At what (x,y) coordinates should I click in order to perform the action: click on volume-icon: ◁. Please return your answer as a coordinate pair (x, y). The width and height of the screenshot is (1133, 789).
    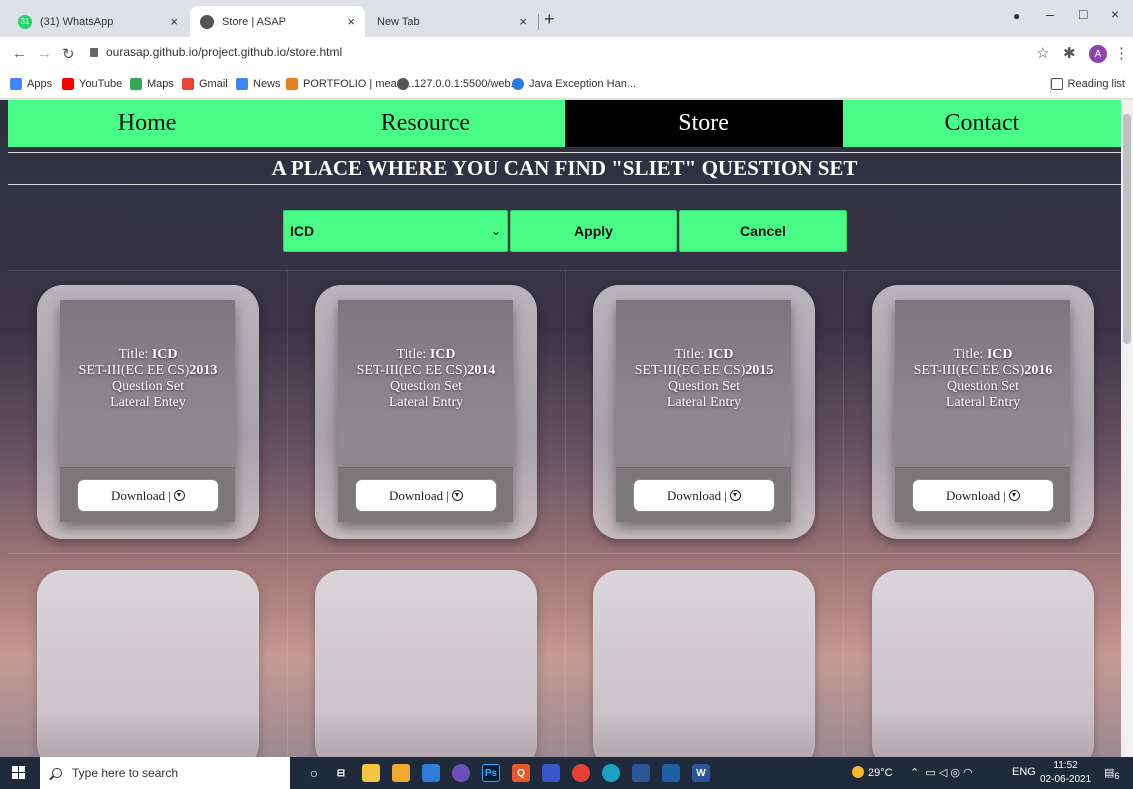
    Looking at the image, I should click on (943, 773).